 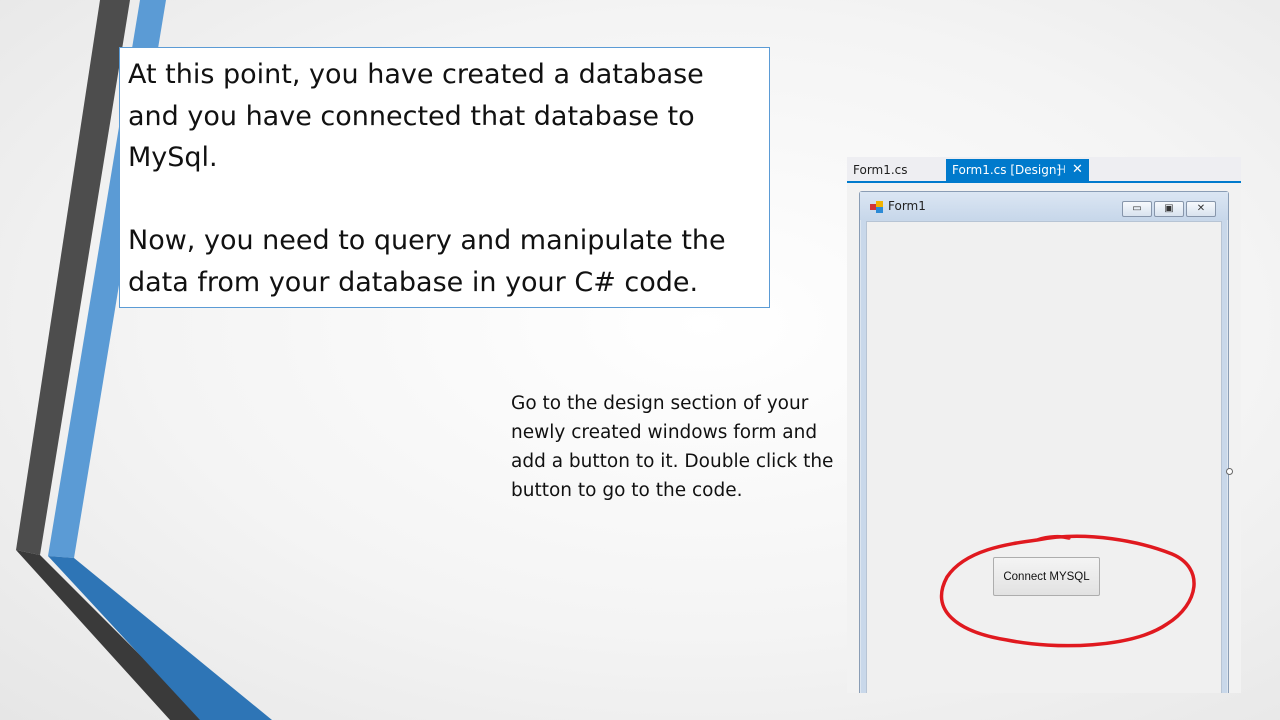 What do you see at coordinates (1046, 576) in the screenshot?
I see `connect-mysql-button: Connect MYSQL` at bounding box center [1046, 576].